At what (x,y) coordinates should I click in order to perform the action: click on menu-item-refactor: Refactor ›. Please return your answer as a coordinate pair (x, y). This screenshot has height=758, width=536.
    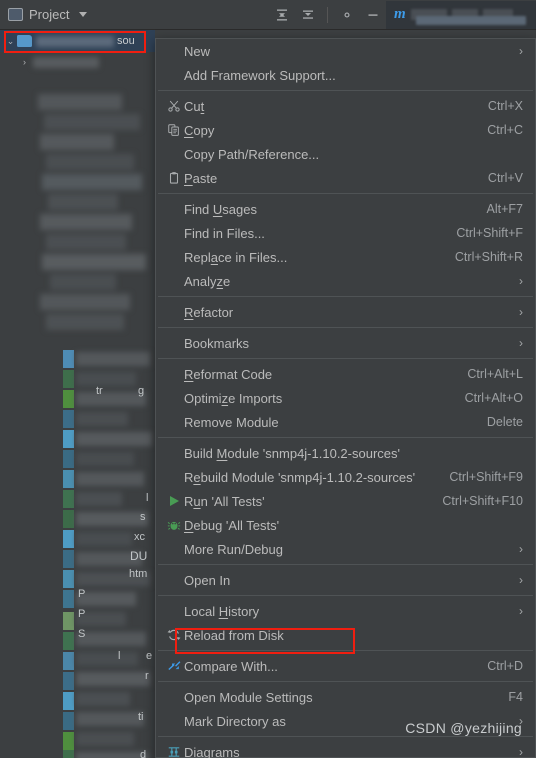
    Looking at the image, I should click on (345, 312).